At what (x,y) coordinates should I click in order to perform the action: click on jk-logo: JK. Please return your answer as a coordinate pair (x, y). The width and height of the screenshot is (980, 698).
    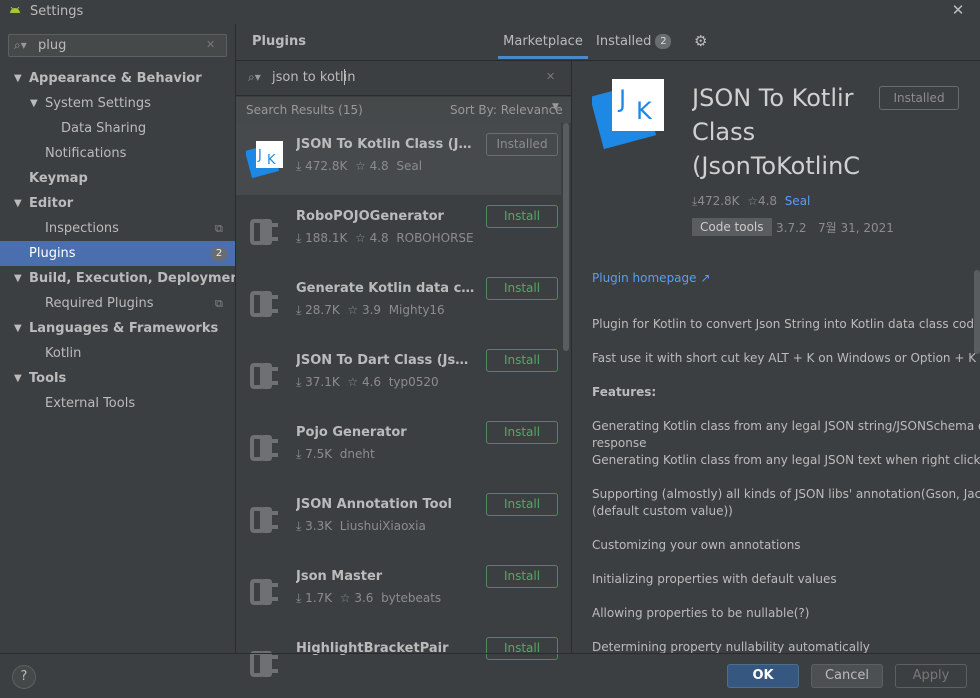
    Looking at the image, I should click on (628, 114).